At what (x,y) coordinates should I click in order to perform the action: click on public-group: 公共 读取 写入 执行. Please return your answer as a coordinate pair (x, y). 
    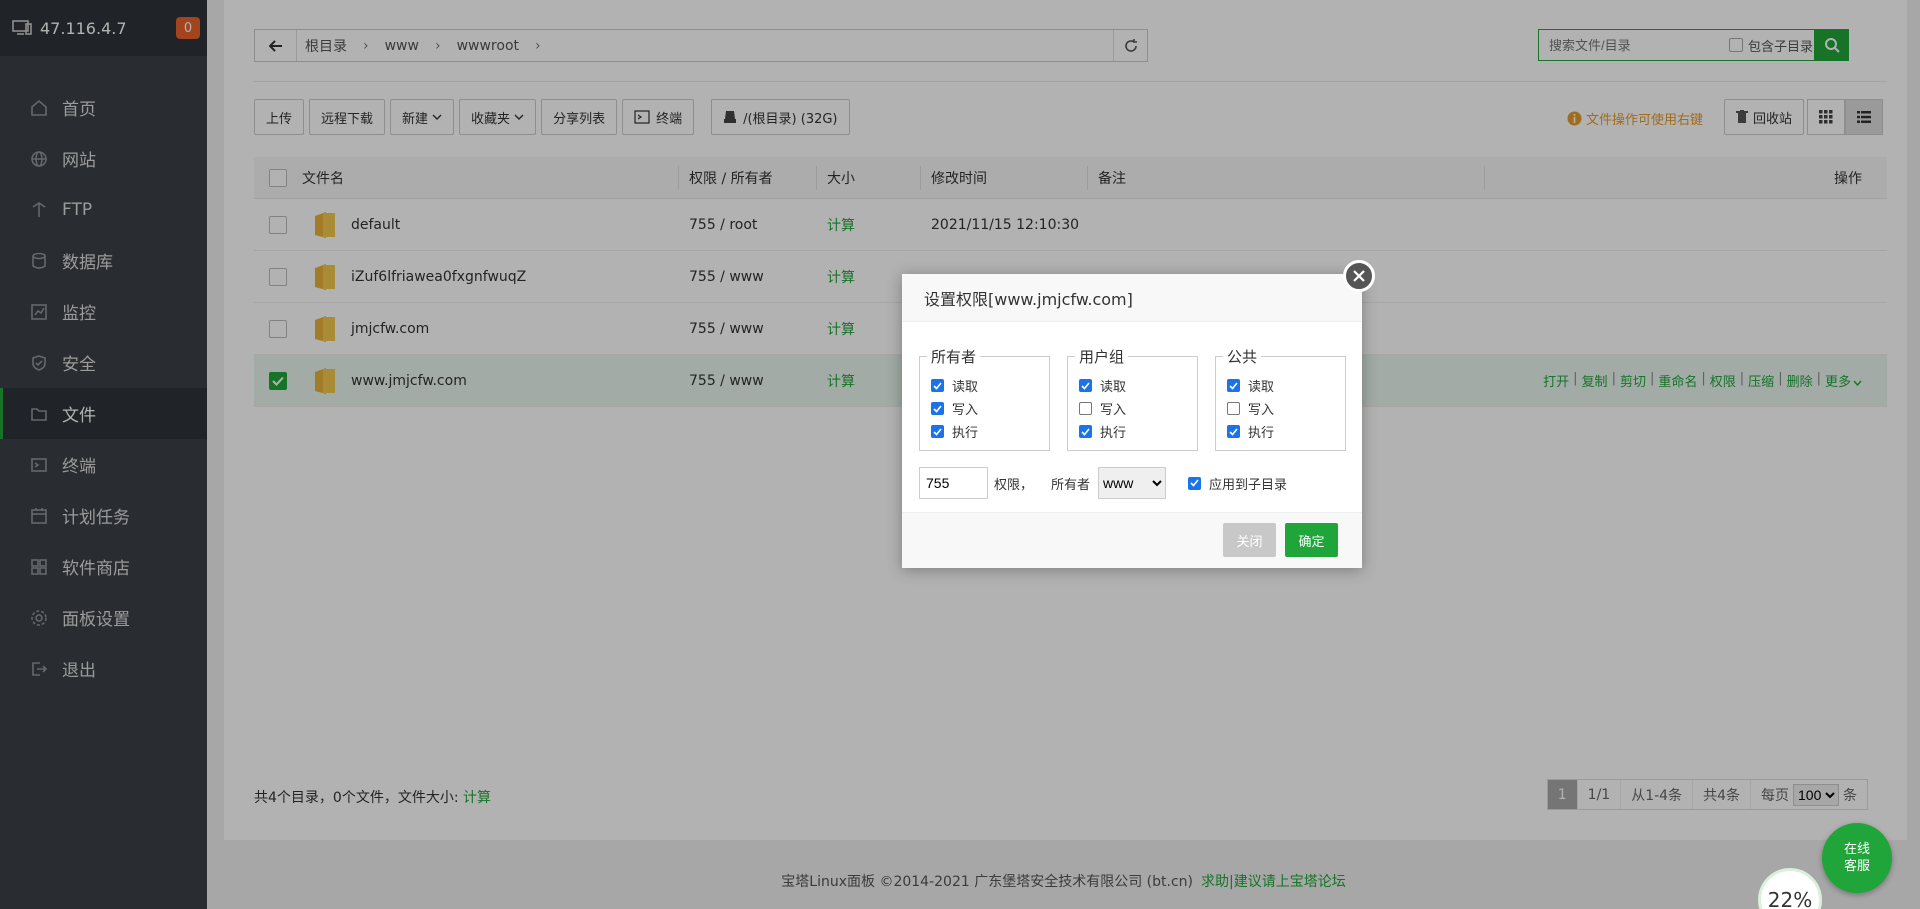
    Looking at the image, I should click on (1280, 398).